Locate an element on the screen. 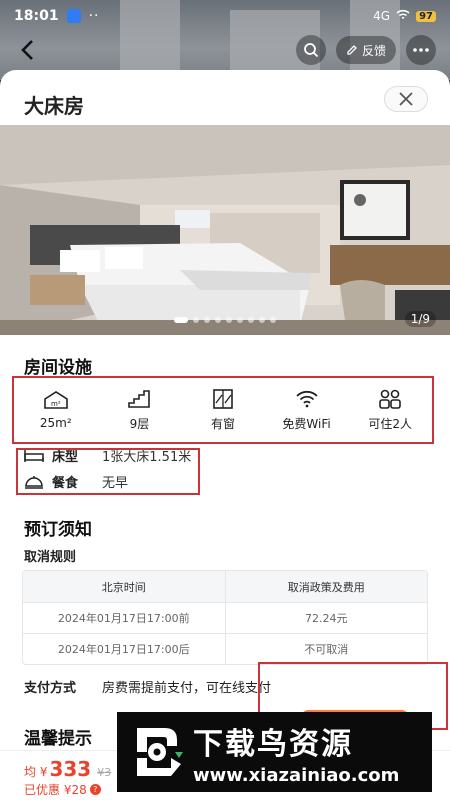  discount-line: 已优惠 ¥28 ? is located at coordinates (62, 789).